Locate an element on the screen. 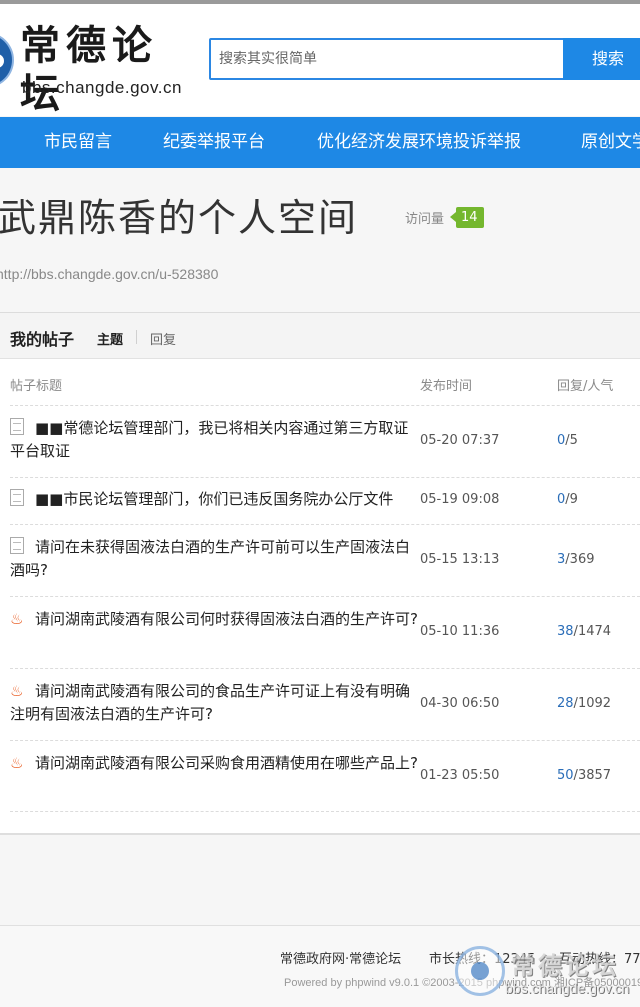 Image resolution: width=640 pixels, height=1007 pixels. post-title-text: 请问湖南武陵酒有限公司采购食用酒精使用在哪些产品上? is located at coordinates (226, 763).